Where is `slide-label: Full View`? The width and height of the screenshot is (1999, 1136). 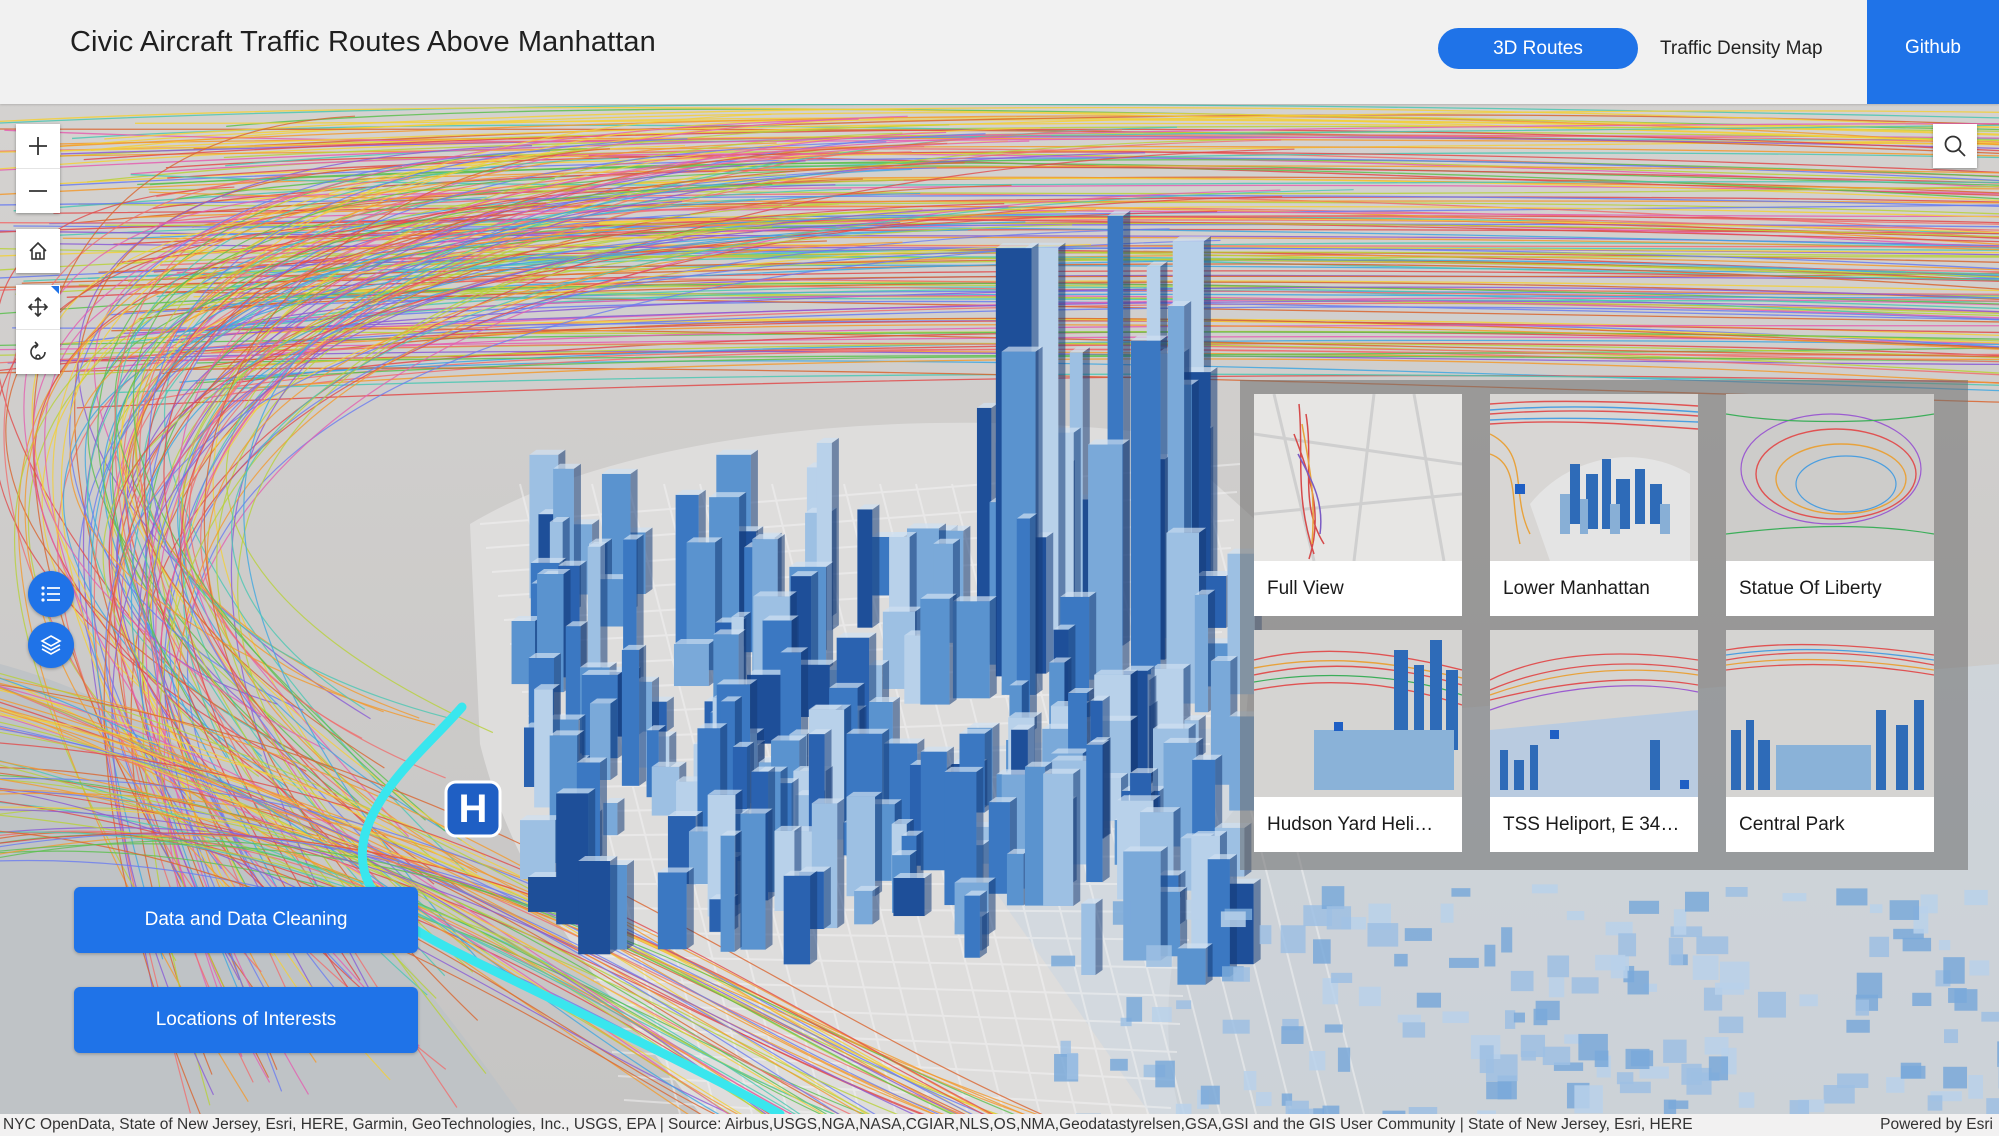 slide-label: Full View is located at coordinates (1305, 588).